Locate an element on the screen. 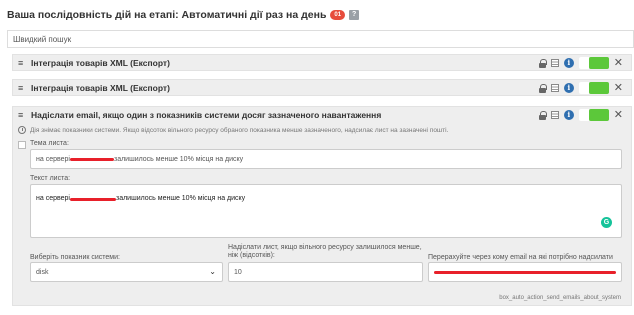  subject-suffix: залишилось менше 10% місця на диску is located at coordinates (178, 159).